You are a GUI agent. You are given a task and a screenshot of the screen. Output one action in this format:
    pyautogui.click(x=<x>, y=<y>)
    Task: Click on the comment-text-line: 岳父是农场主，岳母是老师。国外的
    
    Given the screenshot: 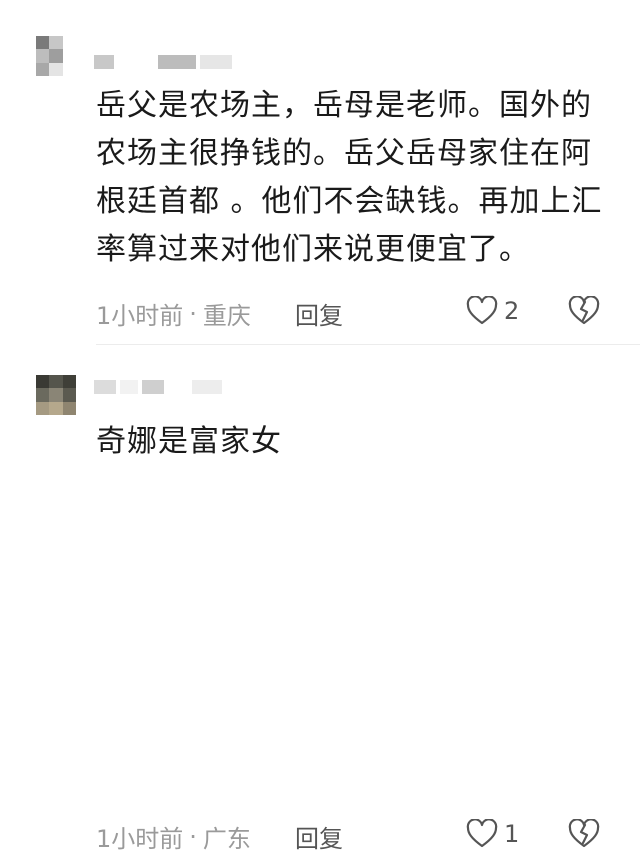 What is the action you would take?
    pyautogui.click(x=344, y=105)
    